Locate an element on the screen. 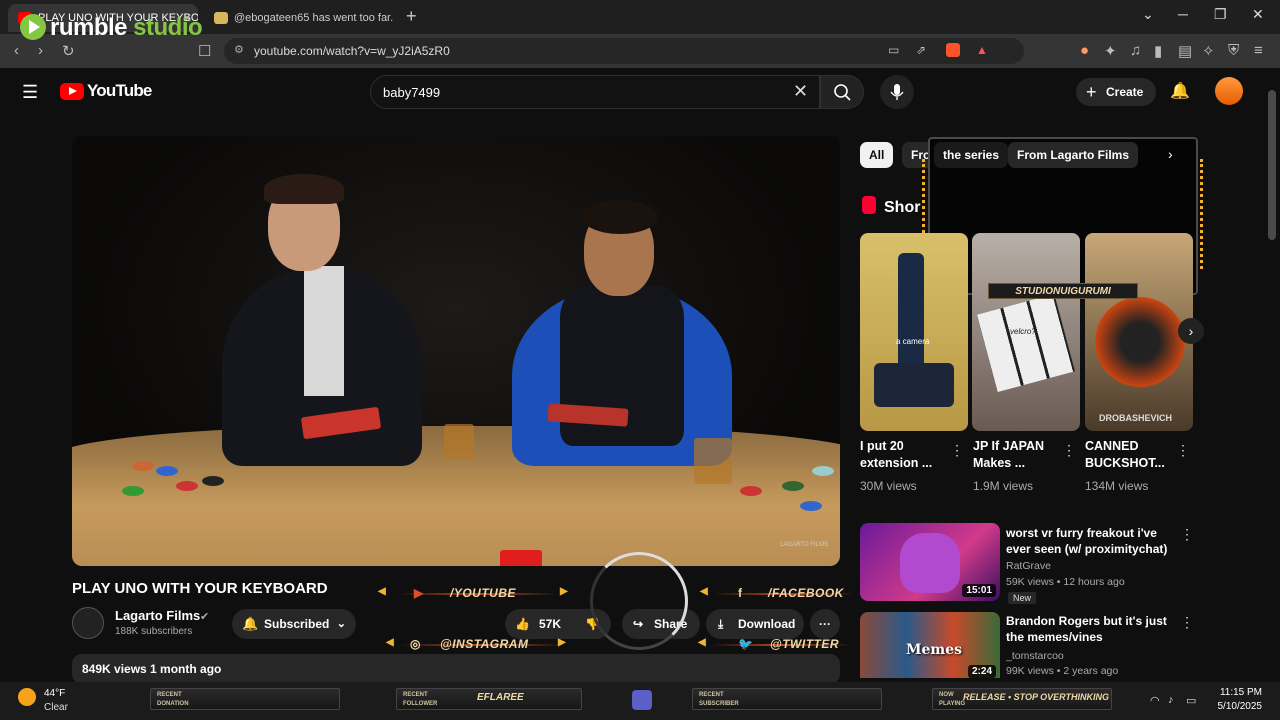  search-button is located at coordinates (842, 92).